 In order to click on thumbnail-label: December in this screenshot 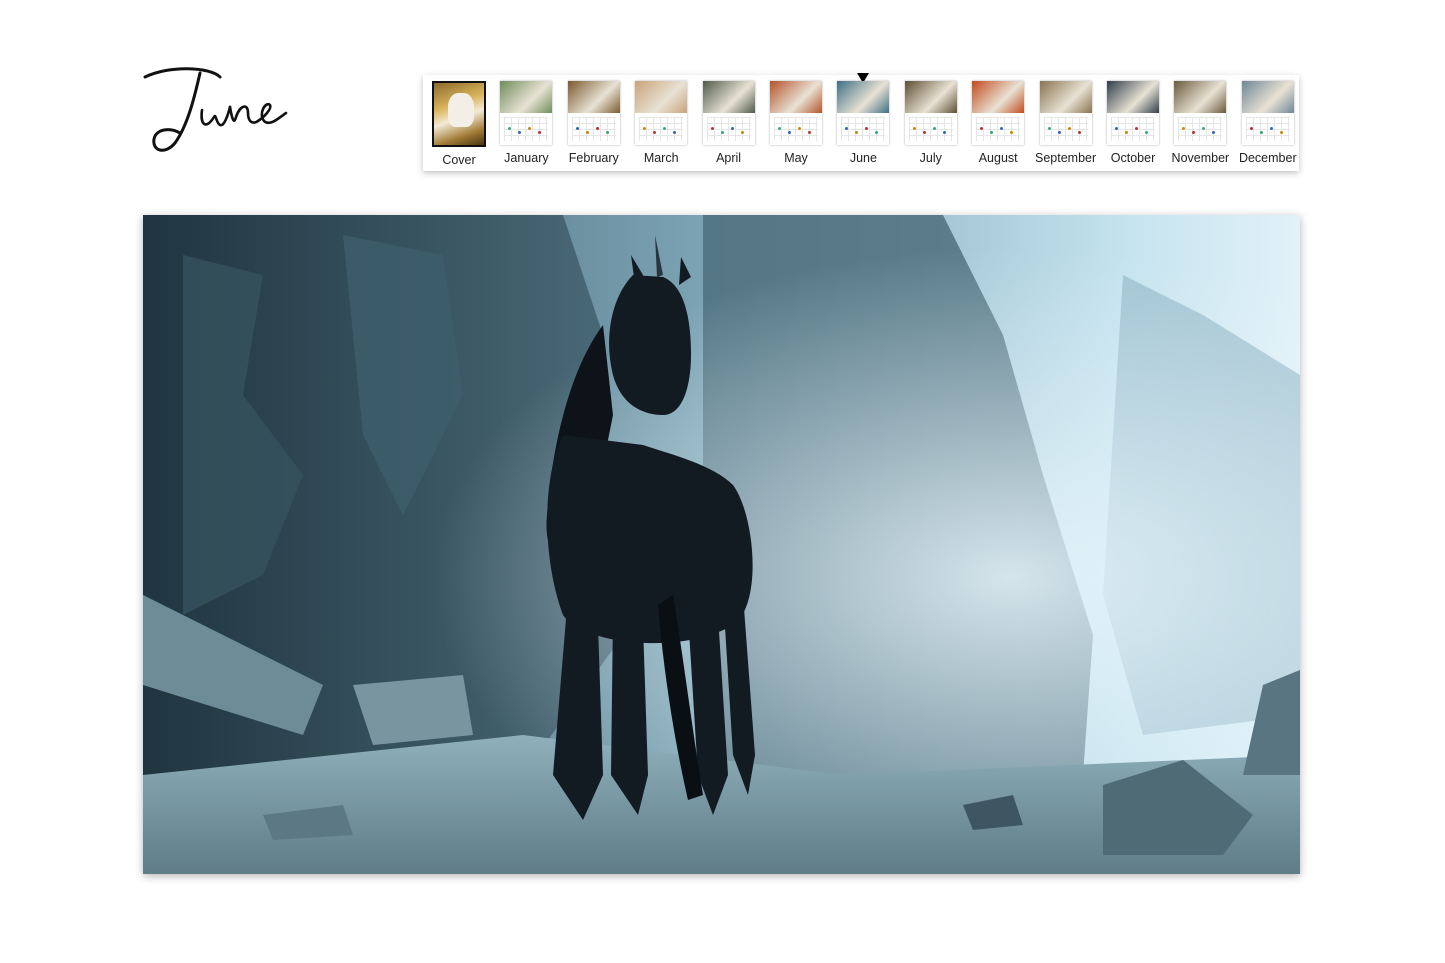, I will do `click(1267, 158)`.